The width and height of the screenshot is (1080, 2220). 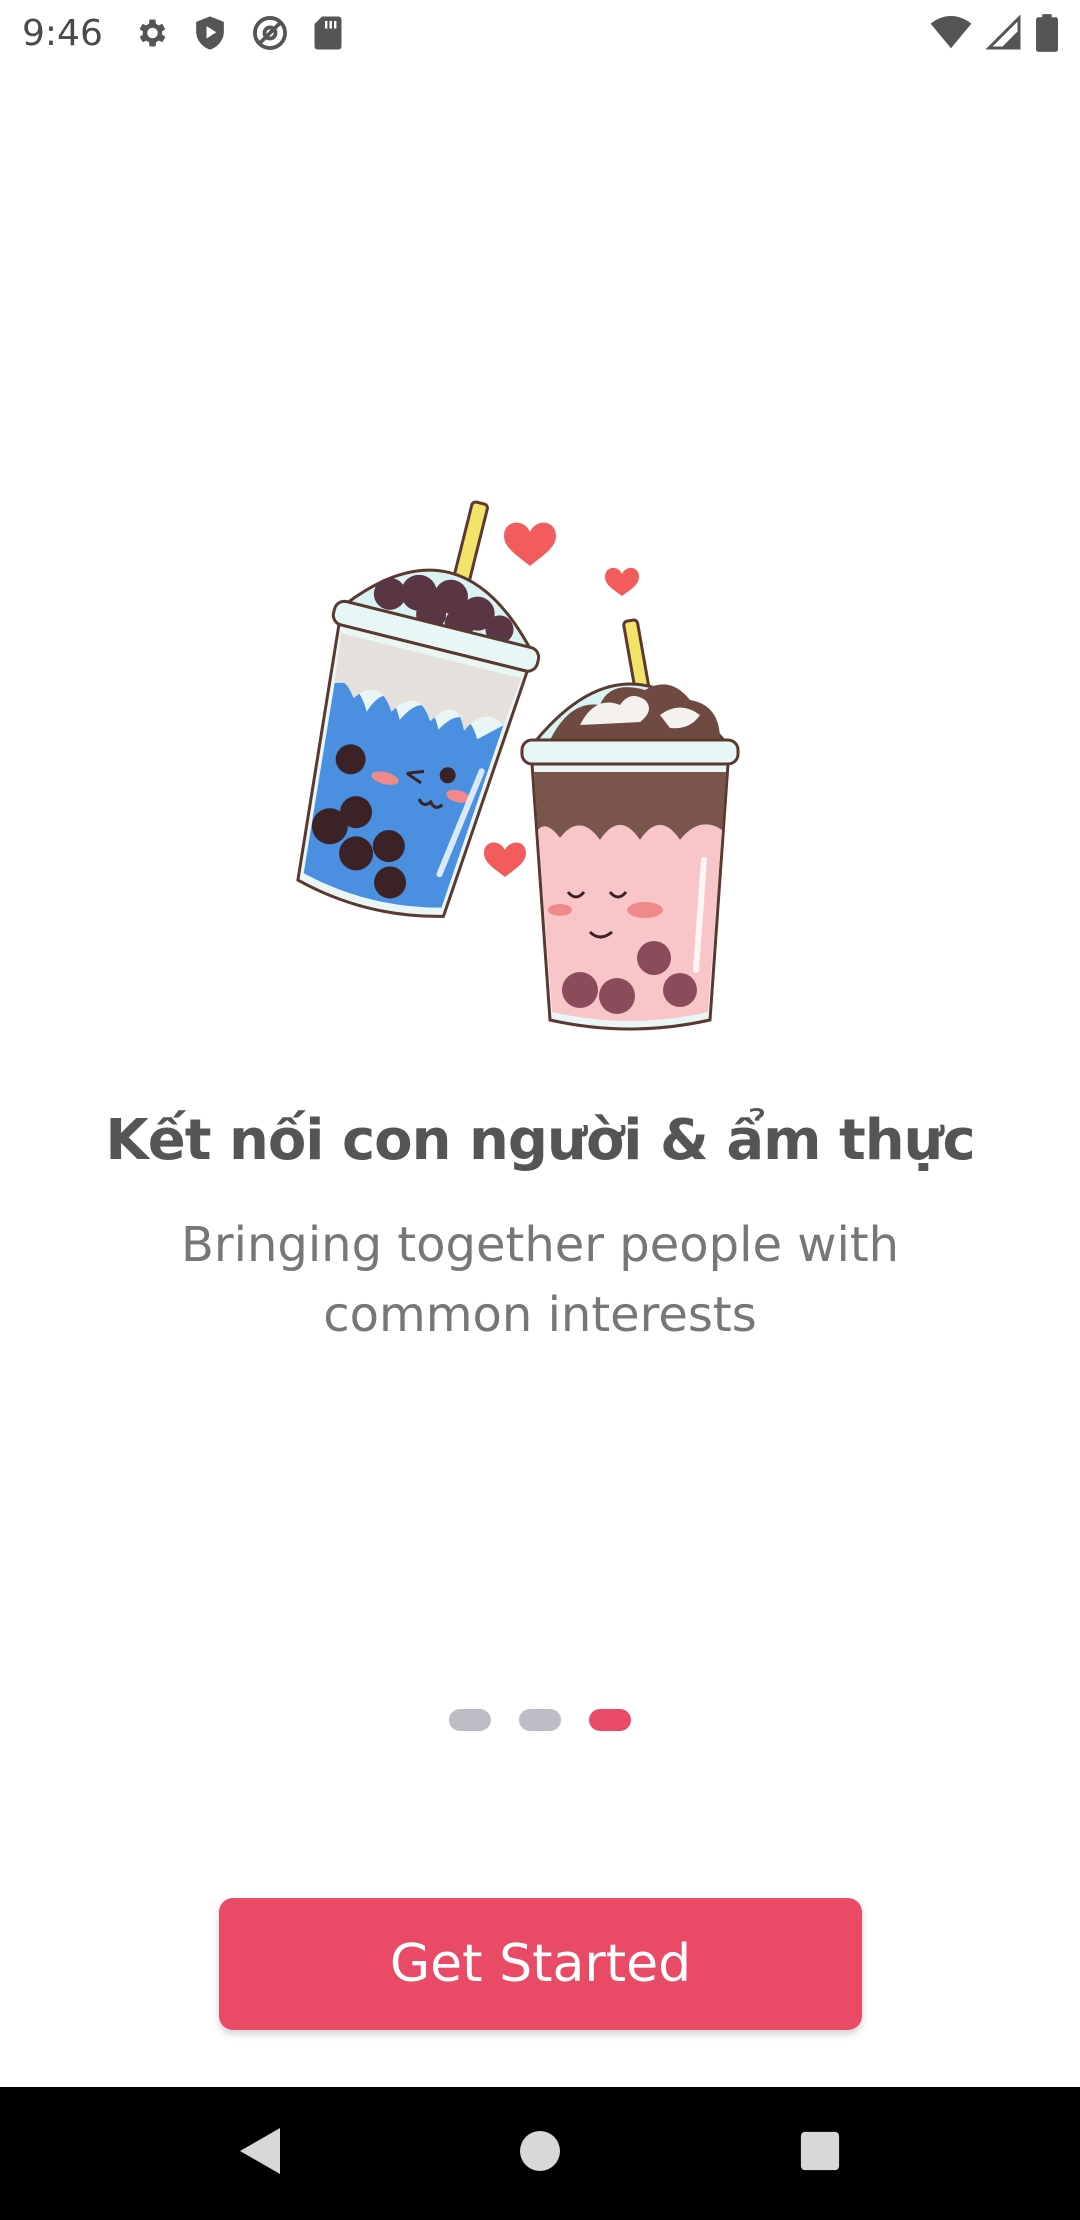 I want to click on back-icon, so click(x=260, y=2153).